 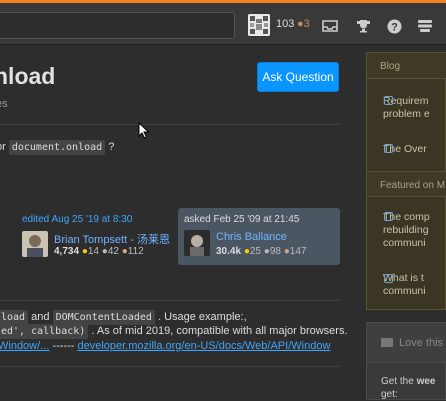 I want to click on question-body: or document.onload ?, so click(x=57, y=147).